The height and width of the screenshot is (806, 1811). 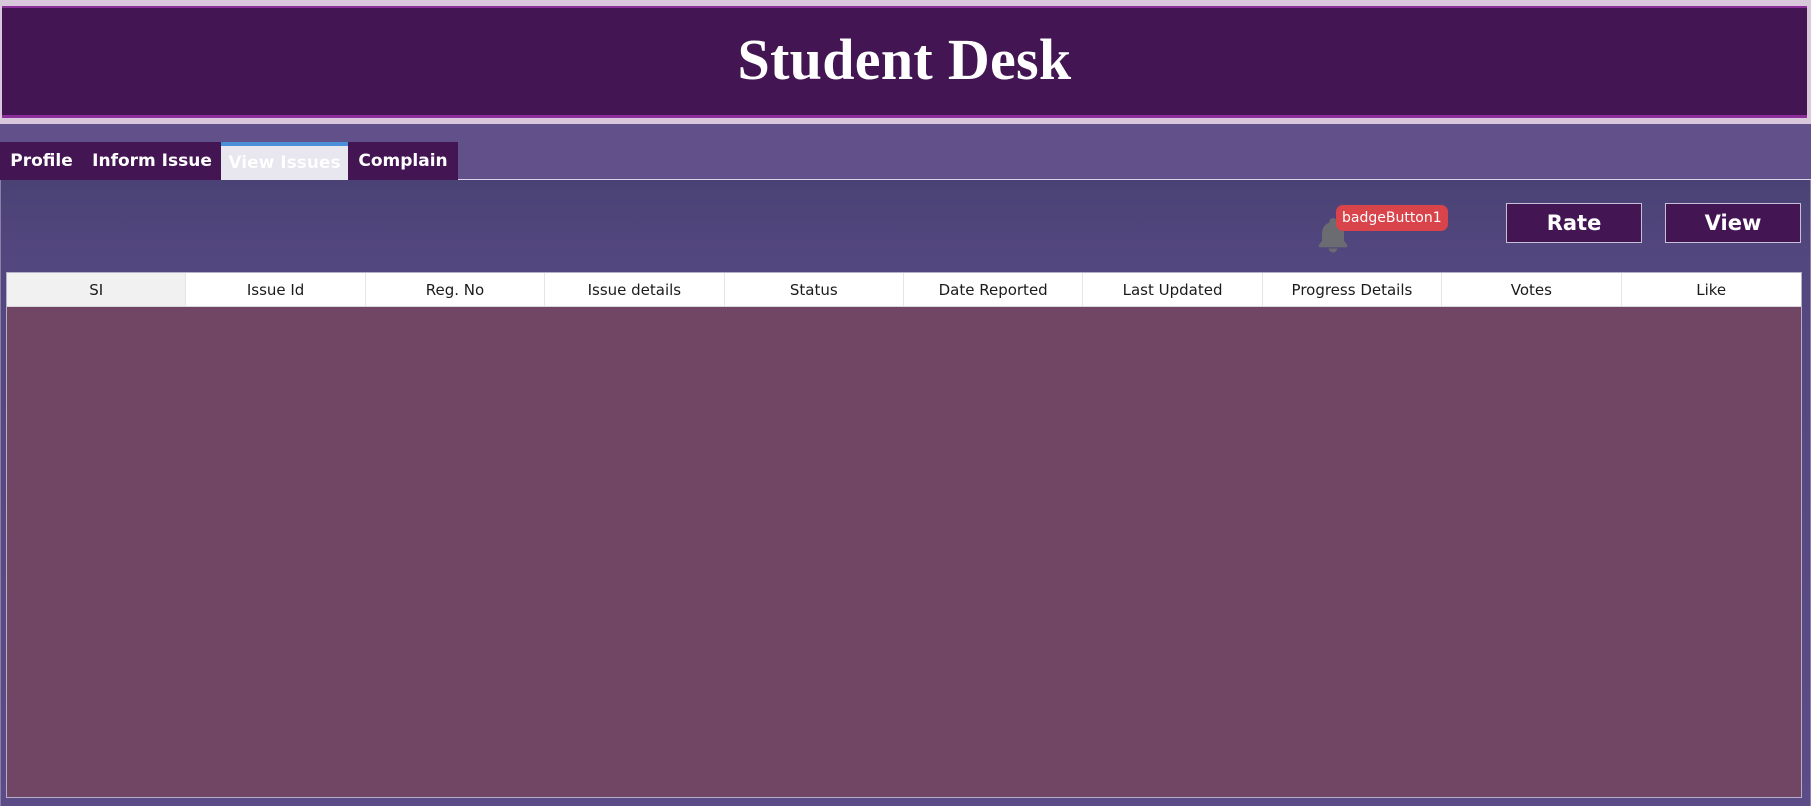 What do you see at coordinates (1392, 218) in the screenshot?
I see `notification-badge: badgeButton1` at bounding box center [1392, 218].